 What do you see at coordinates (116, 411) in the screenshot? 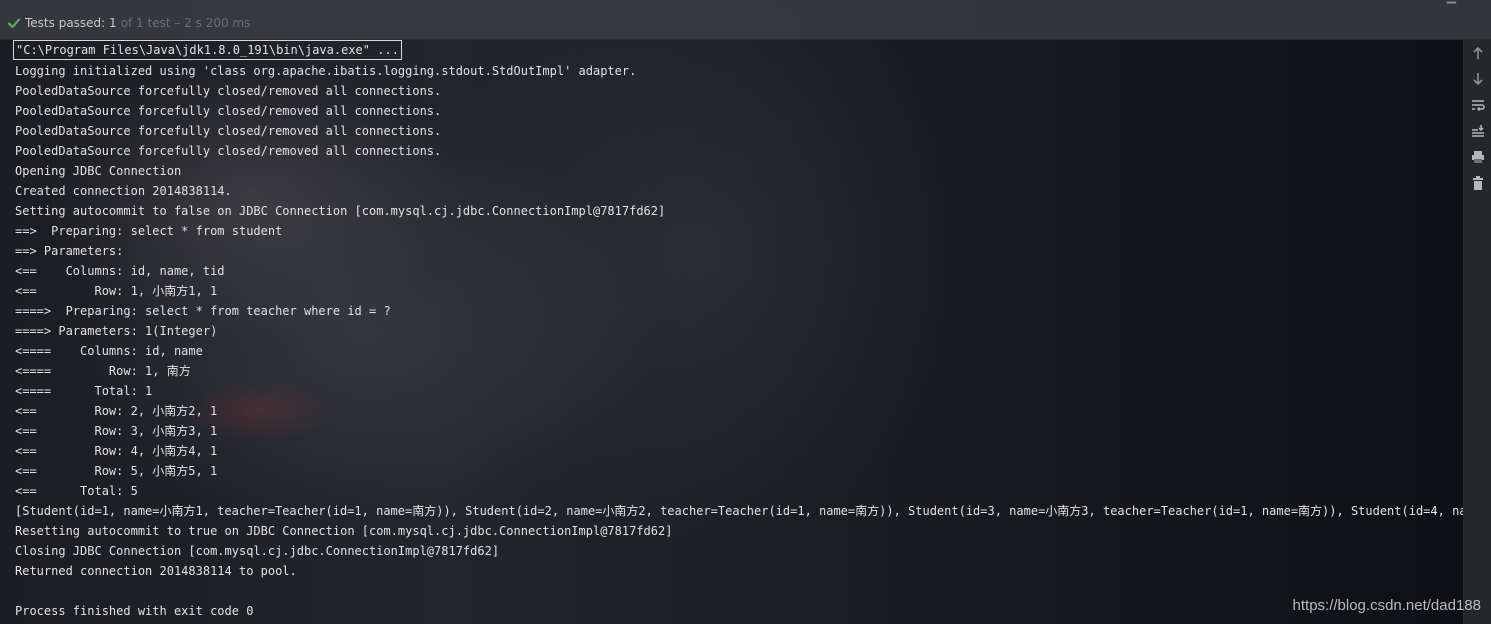
I see `console-line: <== Row: 2, 小南方2, 1` at bounding box center [116, 411].